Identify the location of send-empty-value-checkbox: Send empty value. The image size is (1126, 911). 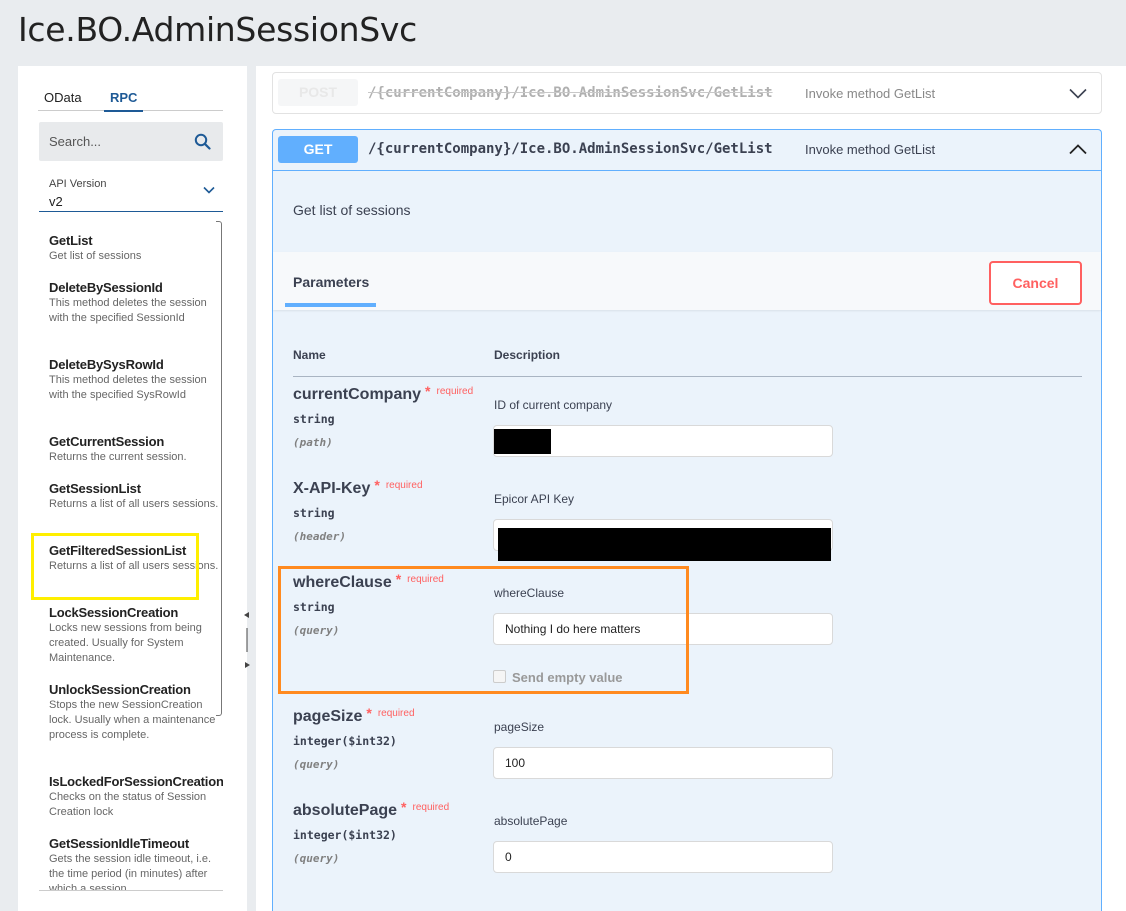
(558, 677).